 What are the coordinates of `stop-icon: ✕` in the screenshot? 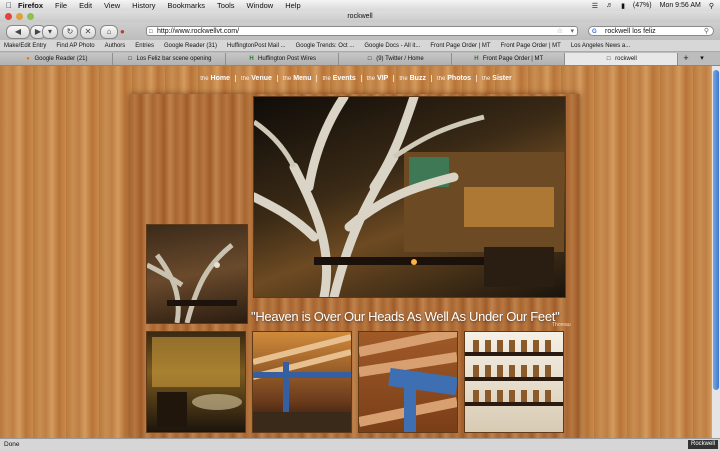 It's located at (88, 31).